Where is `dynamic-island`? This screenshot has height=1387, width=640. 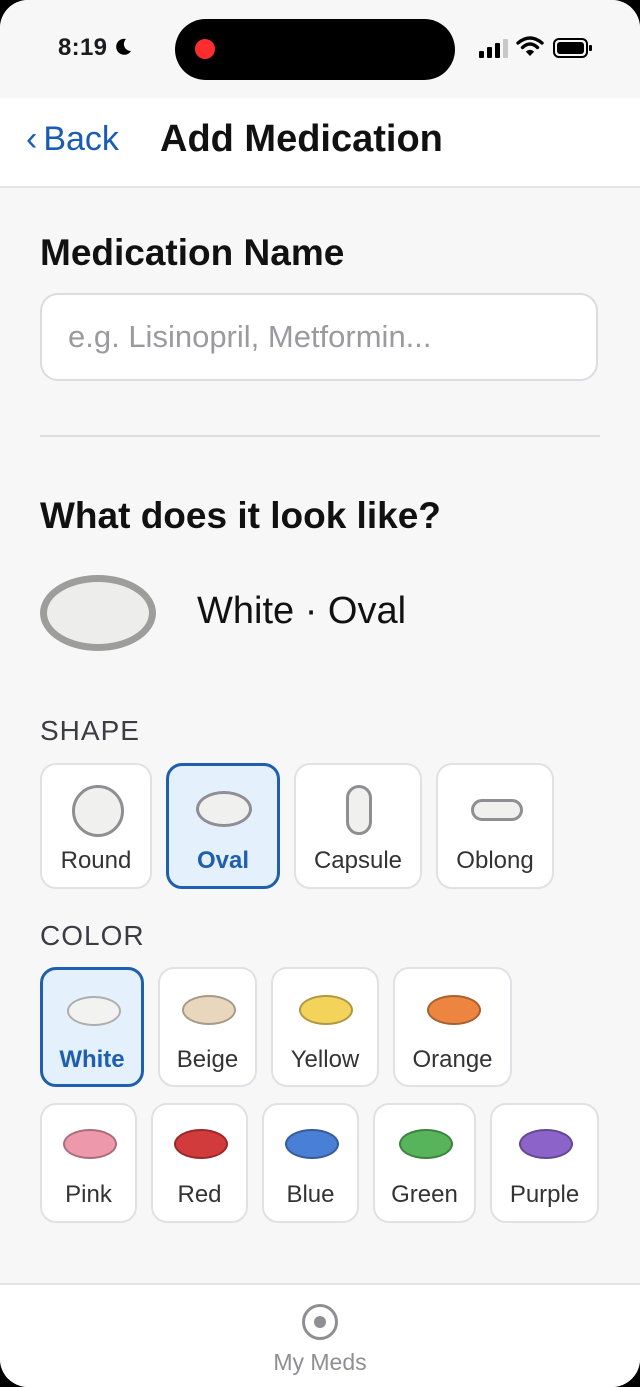
dynamic-island is located at coordinates (315, 49).